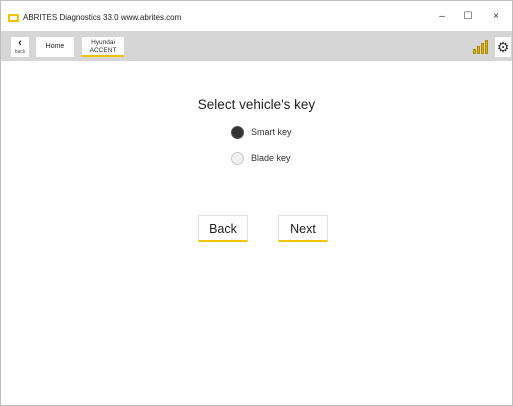 This screenshot has height=406, width=513. Describe the element at coordinates (256, 104) in the screenshot. I see `page-title: Select vehicle's key` at that location.